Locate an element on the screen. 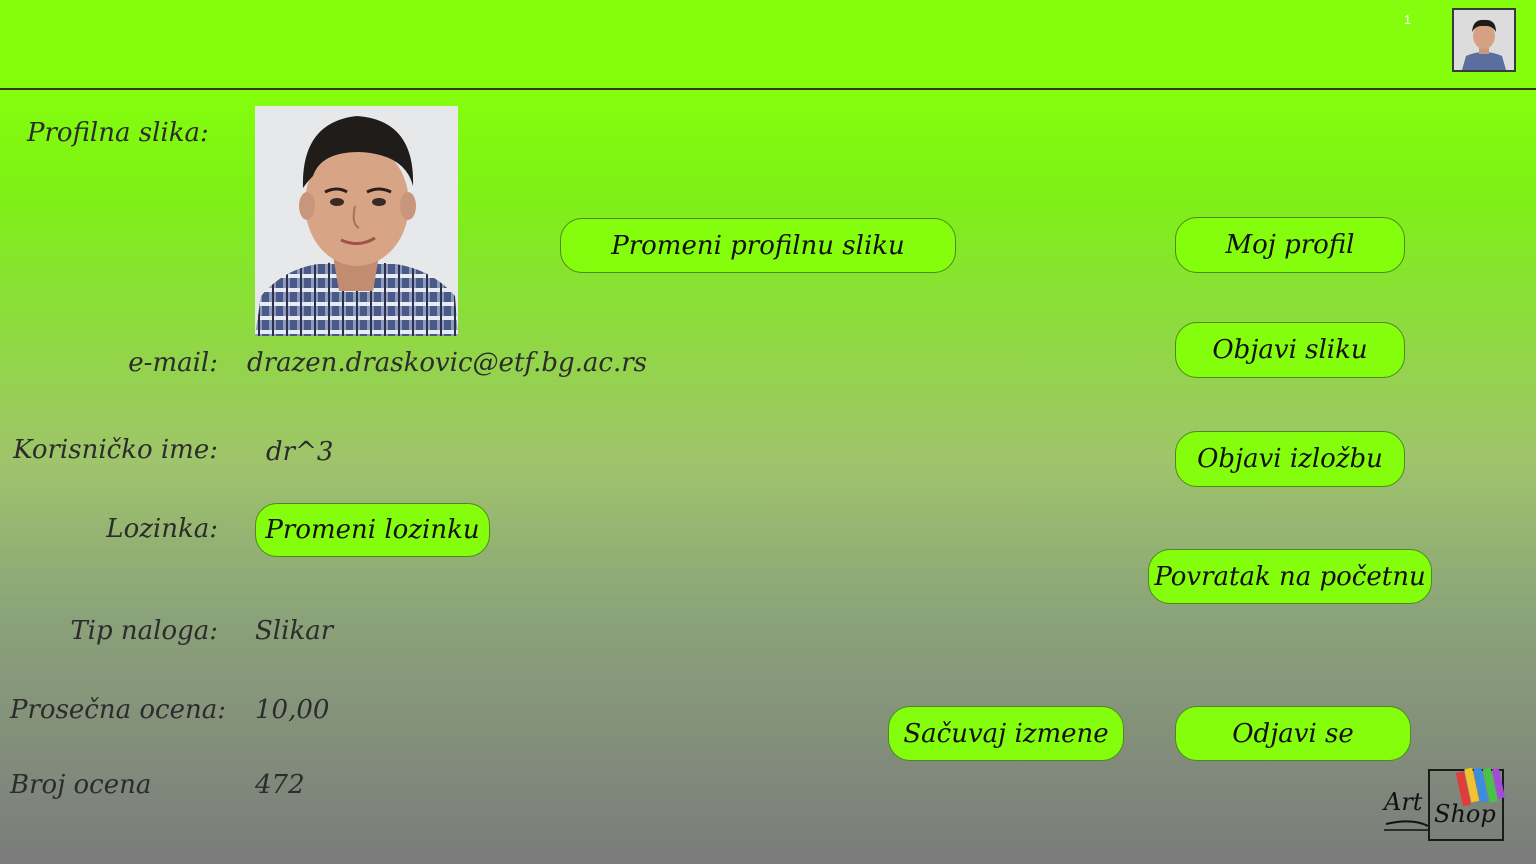 The width and height of the screenshot is (1536, 864). email-value: drazen.draskovic@etf.bg.ac.rs is located at coordinates (447, 363).